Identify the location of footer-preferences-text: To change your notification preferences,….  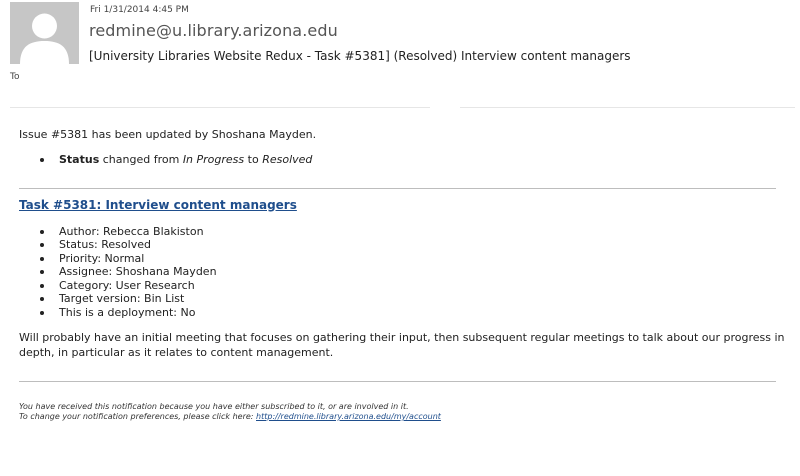
(136, 416).